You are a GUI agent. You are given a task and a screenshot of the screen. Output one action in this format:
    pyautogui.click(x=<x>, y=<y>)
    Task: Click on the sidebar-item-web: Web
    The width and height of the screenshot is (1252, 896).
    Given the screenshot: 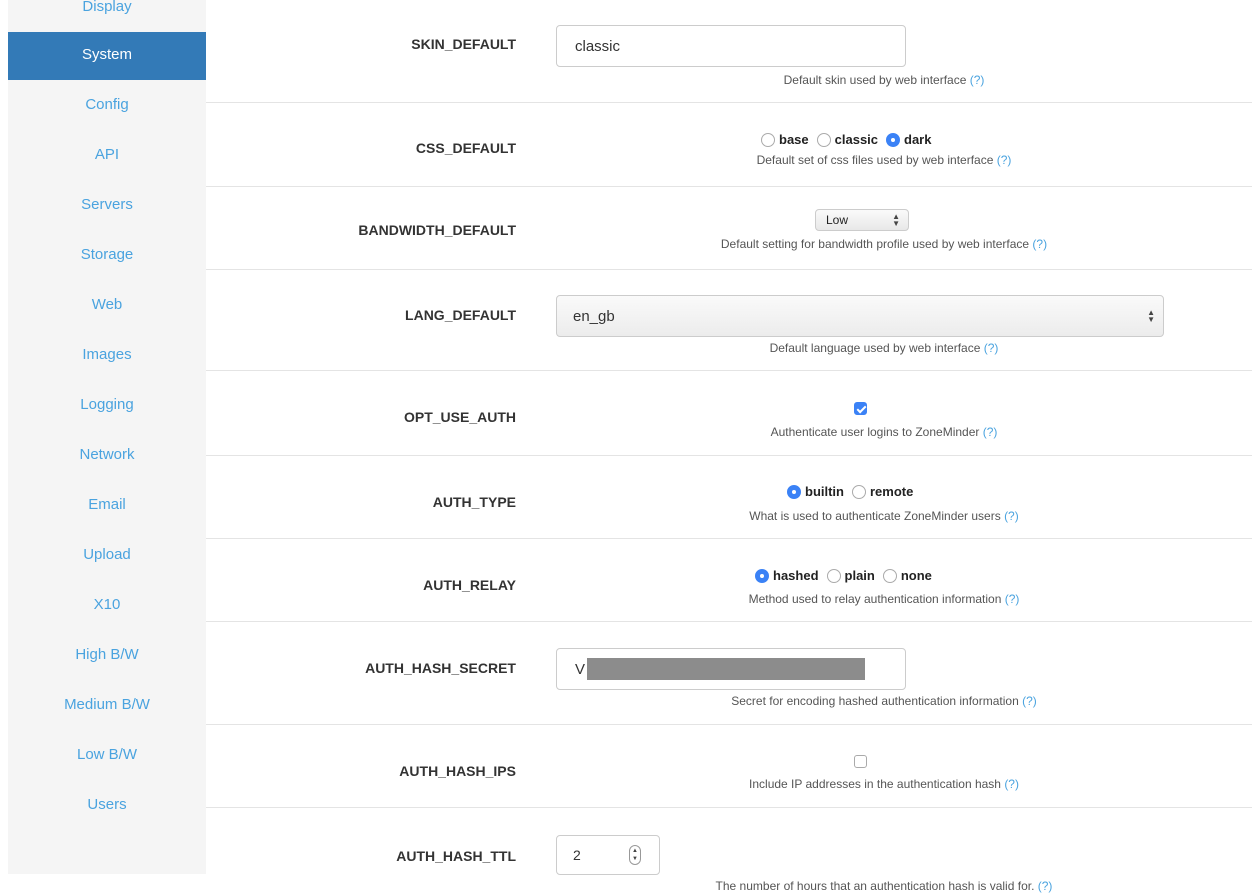 What is the action you would take?
    pyautogui.click(x=107, y=305)
    